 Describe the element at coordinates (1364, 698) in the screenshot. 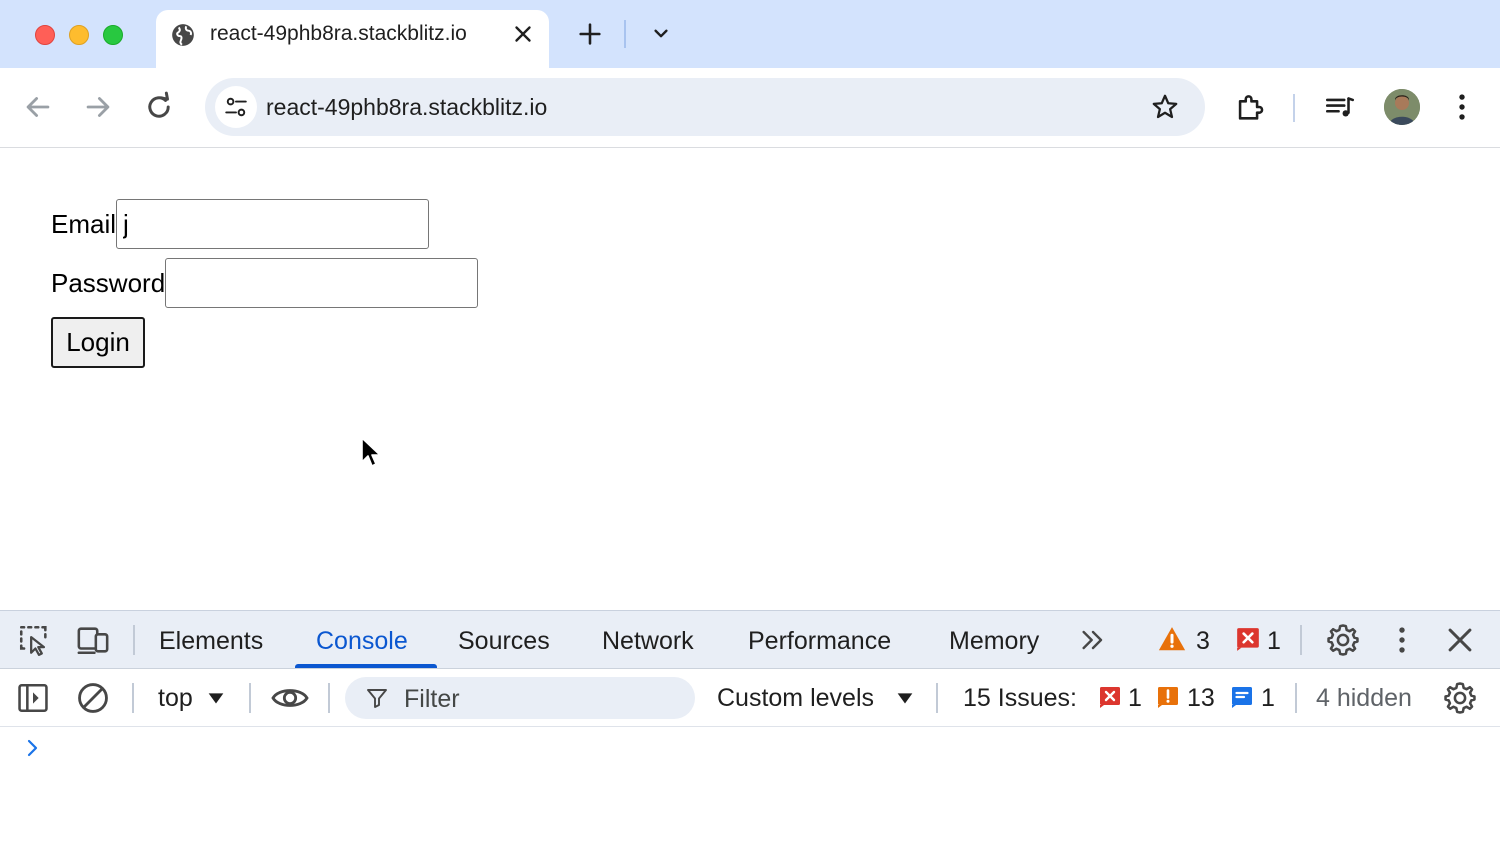

I see `hidden-messages-count: 4 hidden` at that location.